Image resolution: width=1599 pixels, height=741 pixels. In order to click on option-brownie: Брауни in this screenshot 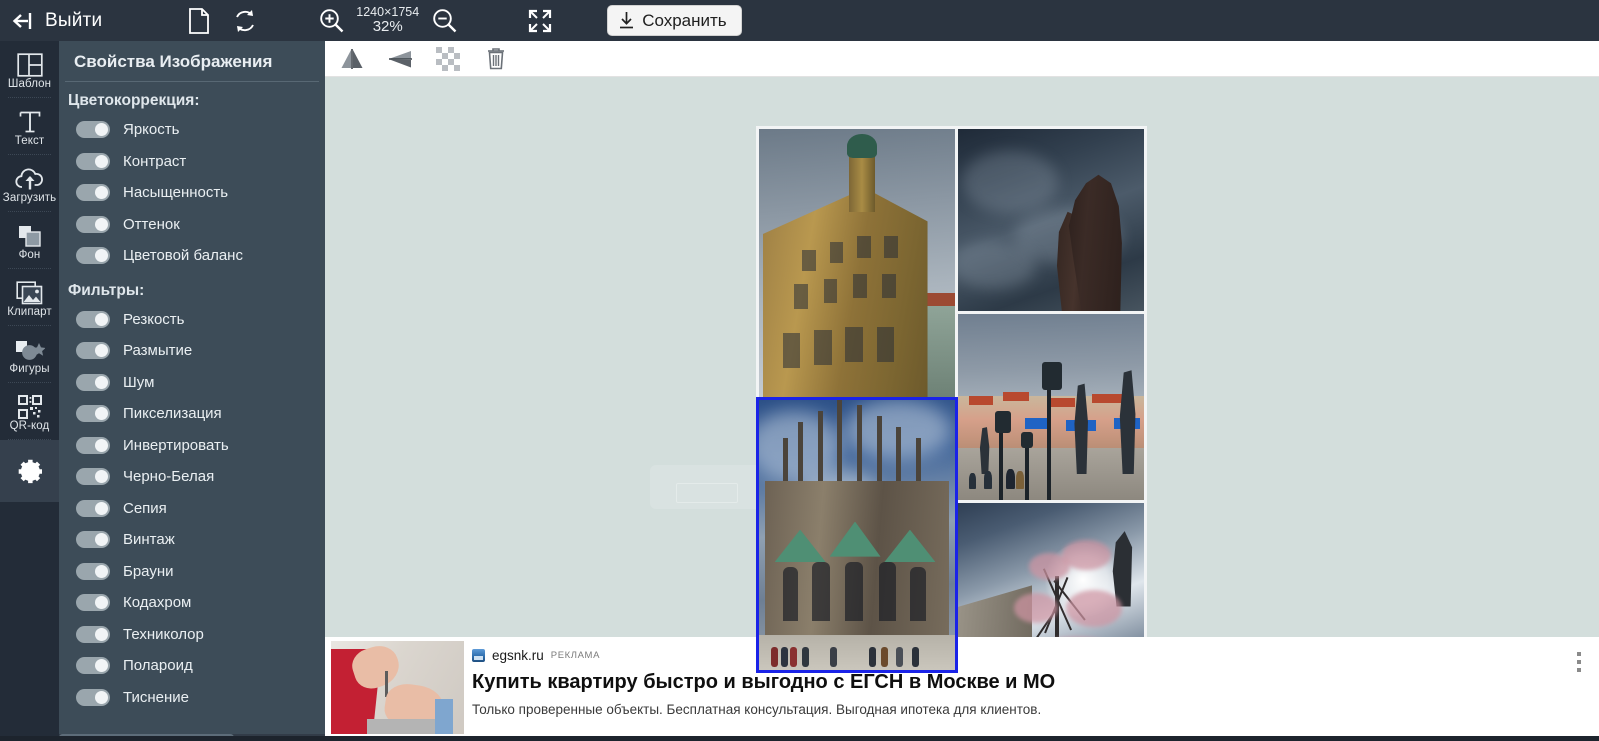, I will do `click(192, 572)`.